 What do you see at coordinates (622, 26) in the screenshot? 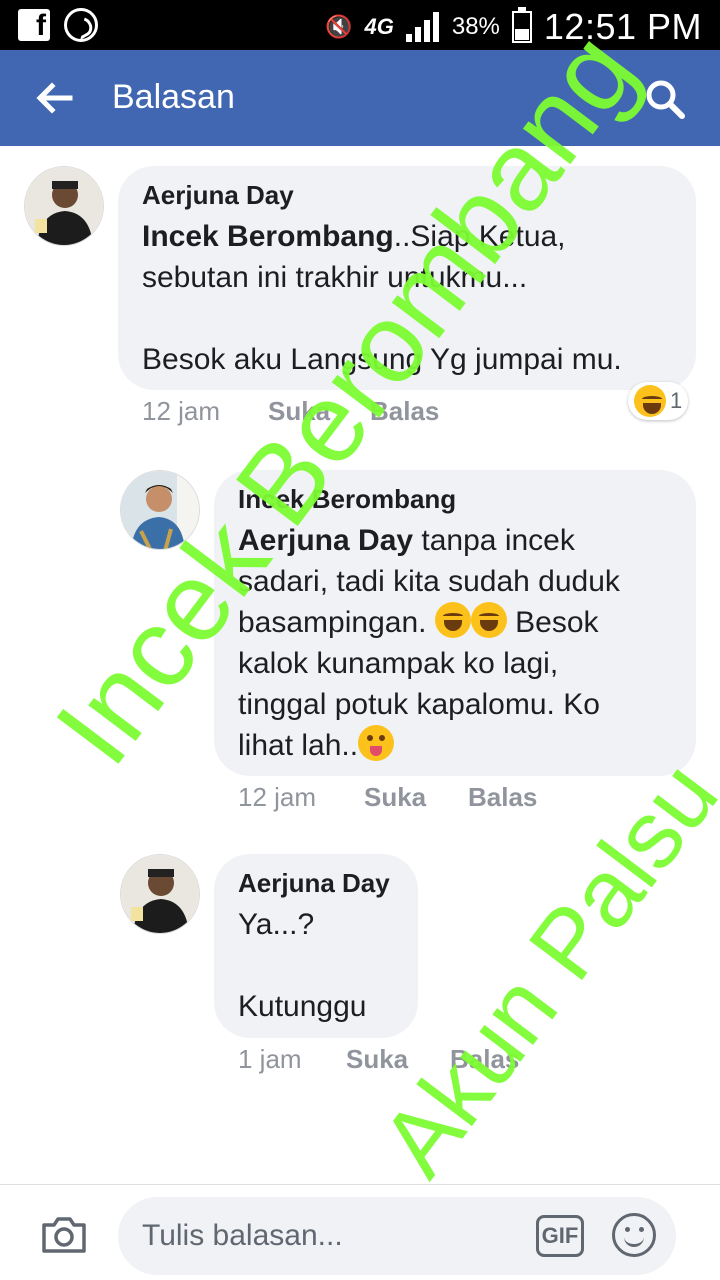
I see `clock: 12:51 PM` at bounding box center [622, 26].